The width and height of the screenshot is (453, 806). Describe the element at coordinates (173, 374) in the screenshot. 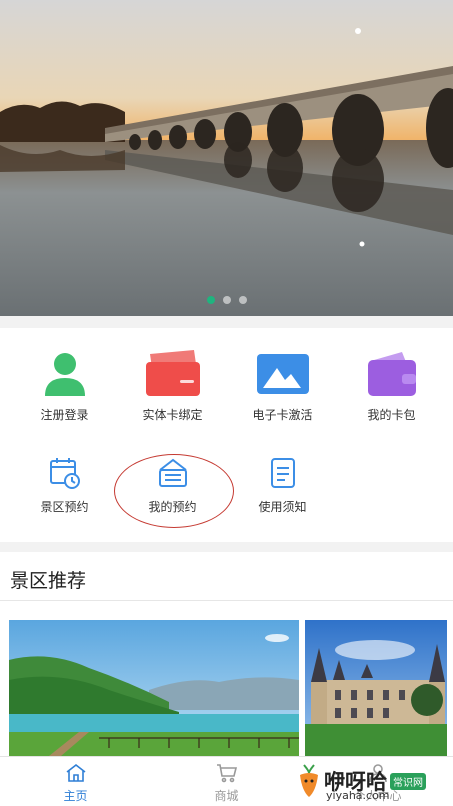

I see `card-icon` at that location.